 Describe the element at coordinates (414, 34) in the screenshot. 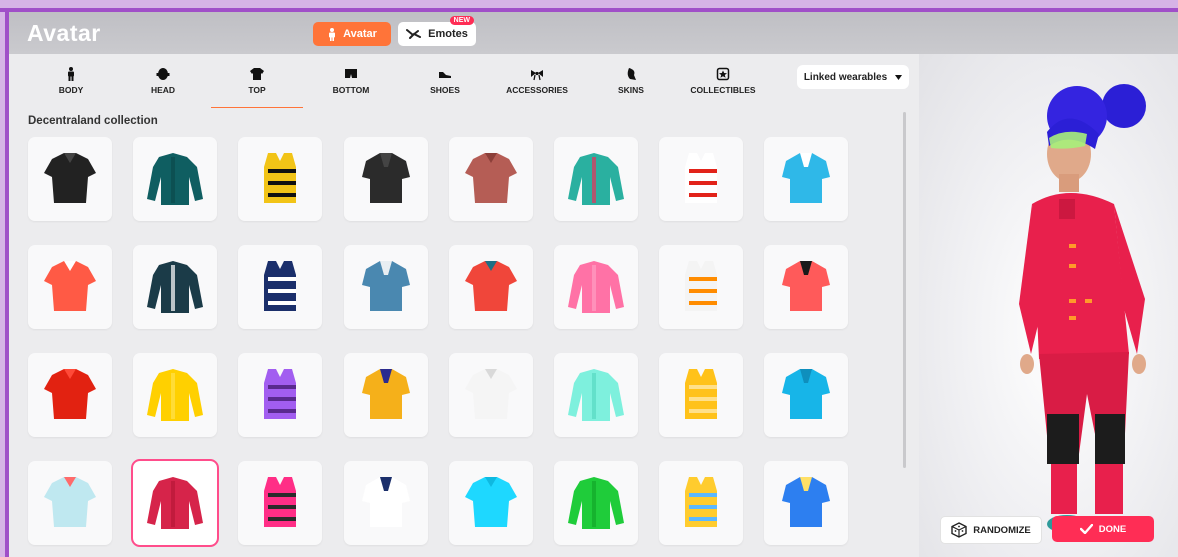

I see `emote-icon` at that location.